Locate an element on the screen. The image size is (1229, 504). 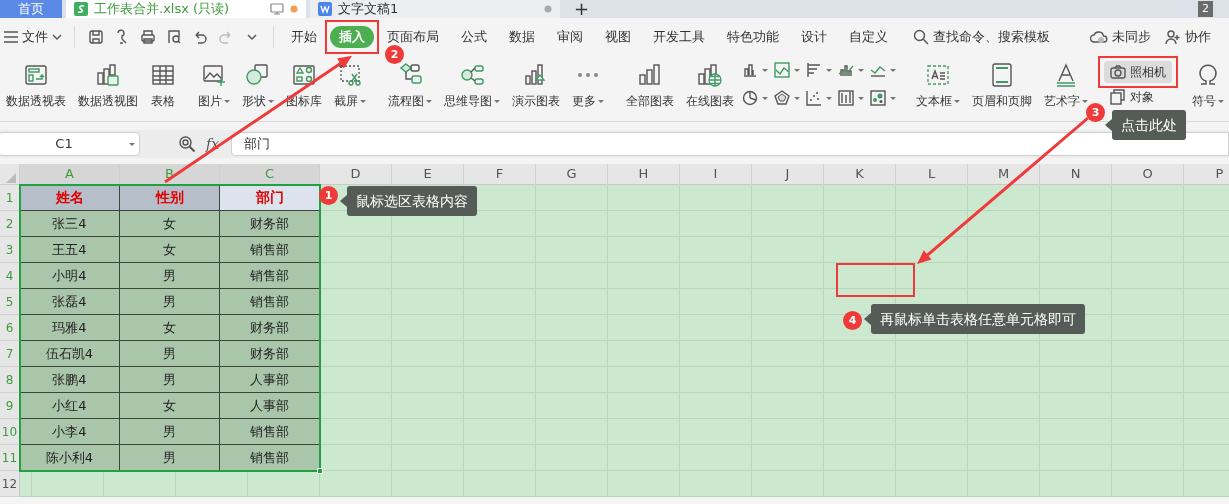
menu-tab: 视图 is located at coordinates (618, 37).